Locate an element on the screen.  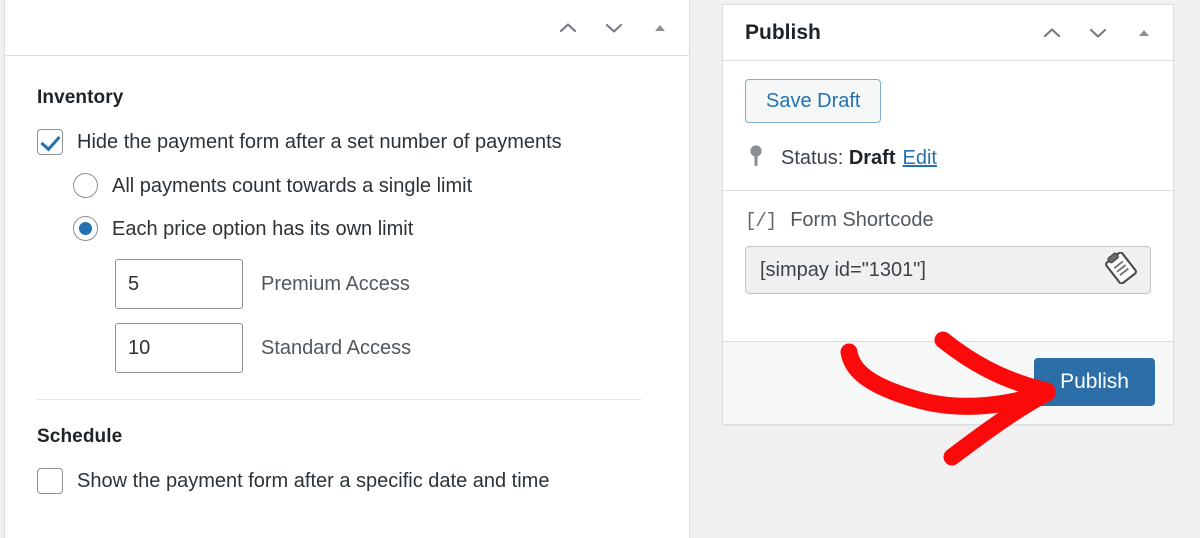
status-value: Draft is located at coordinates (872, 158).